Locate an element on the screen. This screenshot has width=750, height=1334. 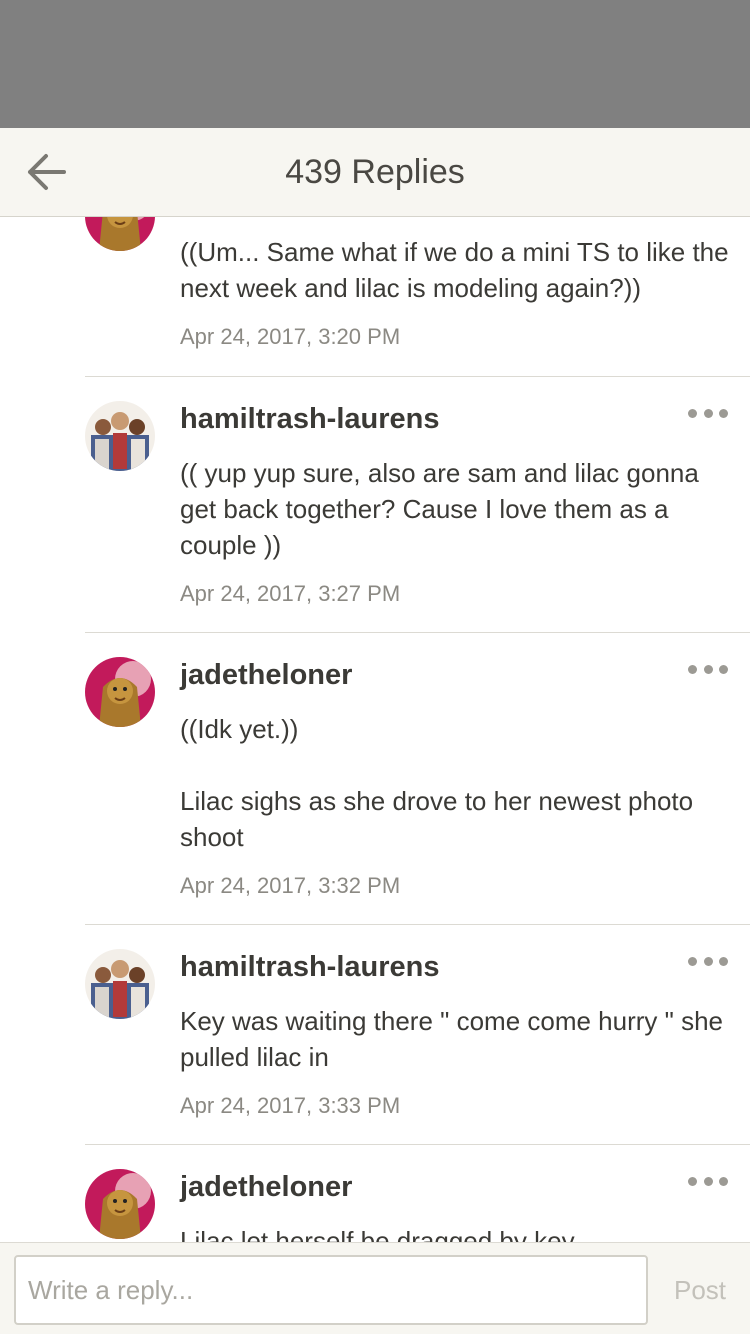
page-title: 439 Replies is located at coordinates (375, 172).